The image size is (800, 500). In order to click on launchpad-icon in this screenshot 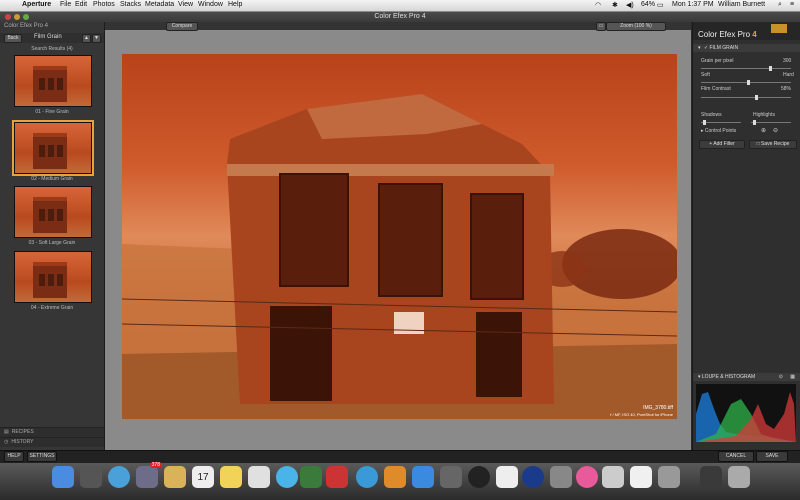, I will do `click(91, 477)`.